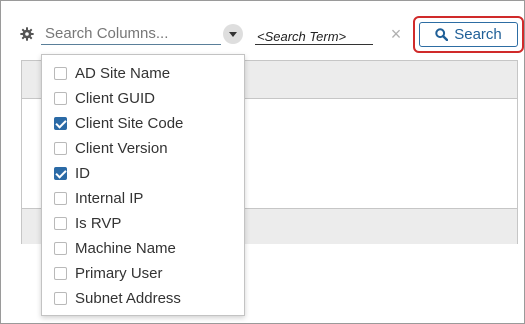  Describe the element at coordinates (82, 173) in the screenshot. I see `column-option-label: ID` at that location.